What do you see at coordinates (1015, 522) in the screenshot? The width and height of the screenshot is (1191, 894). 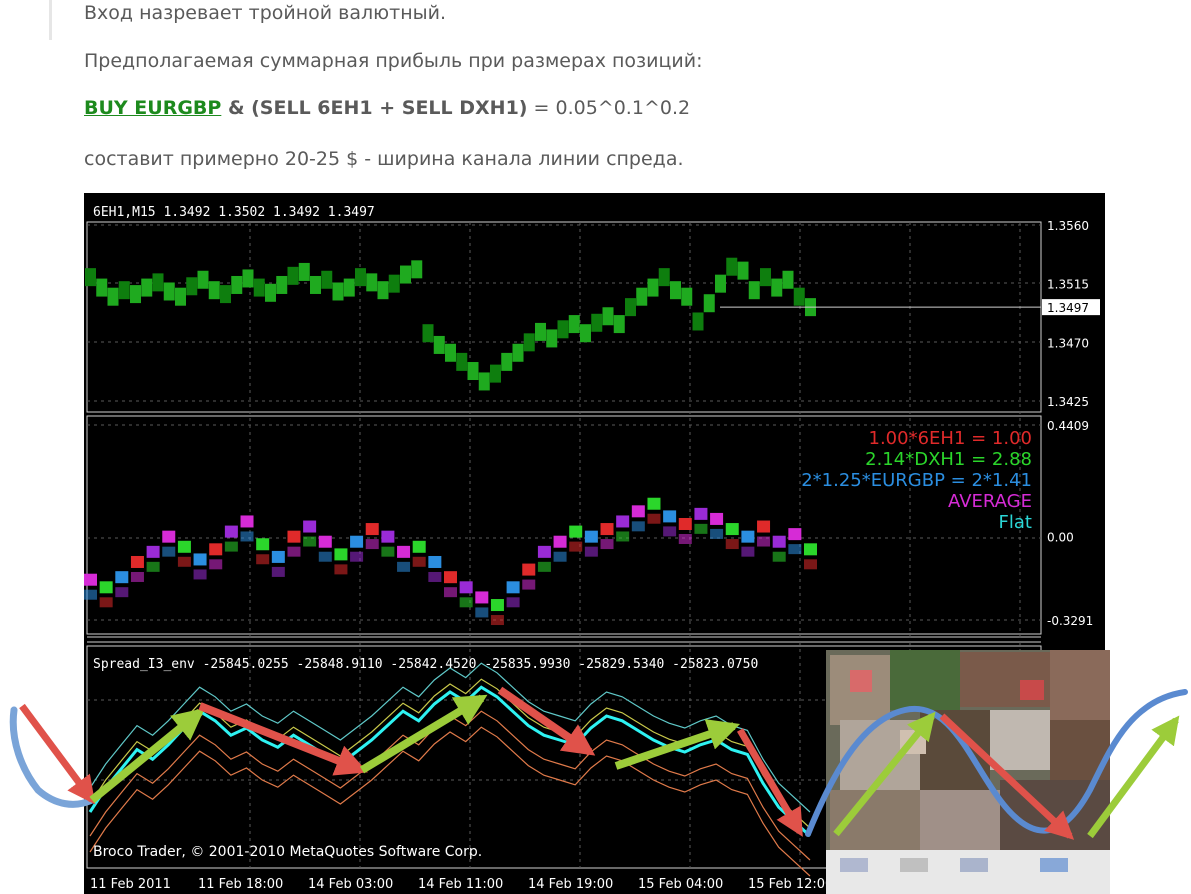 I see `legend-entry: Flat` at bounding box center [1015, 522].